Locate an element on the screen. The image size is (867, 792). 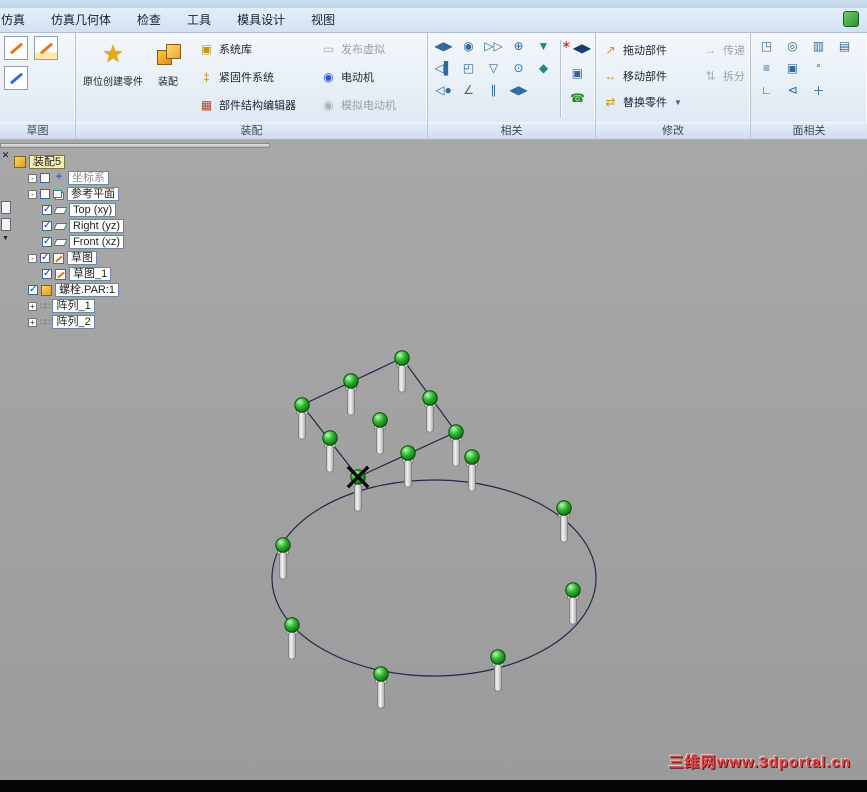
menu-item-4: 模具设计 is located at coordinates (261, 20).